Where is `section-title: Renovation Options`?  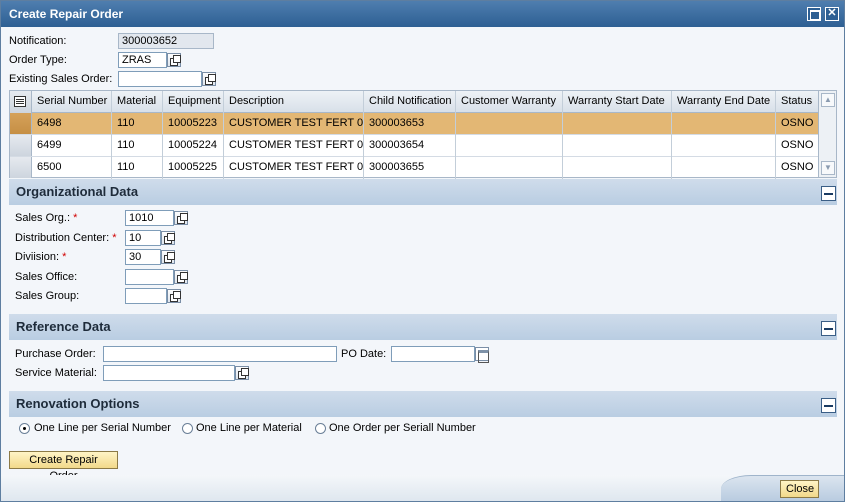
section-title: Renovation Options is located at coordinates (78, 403).